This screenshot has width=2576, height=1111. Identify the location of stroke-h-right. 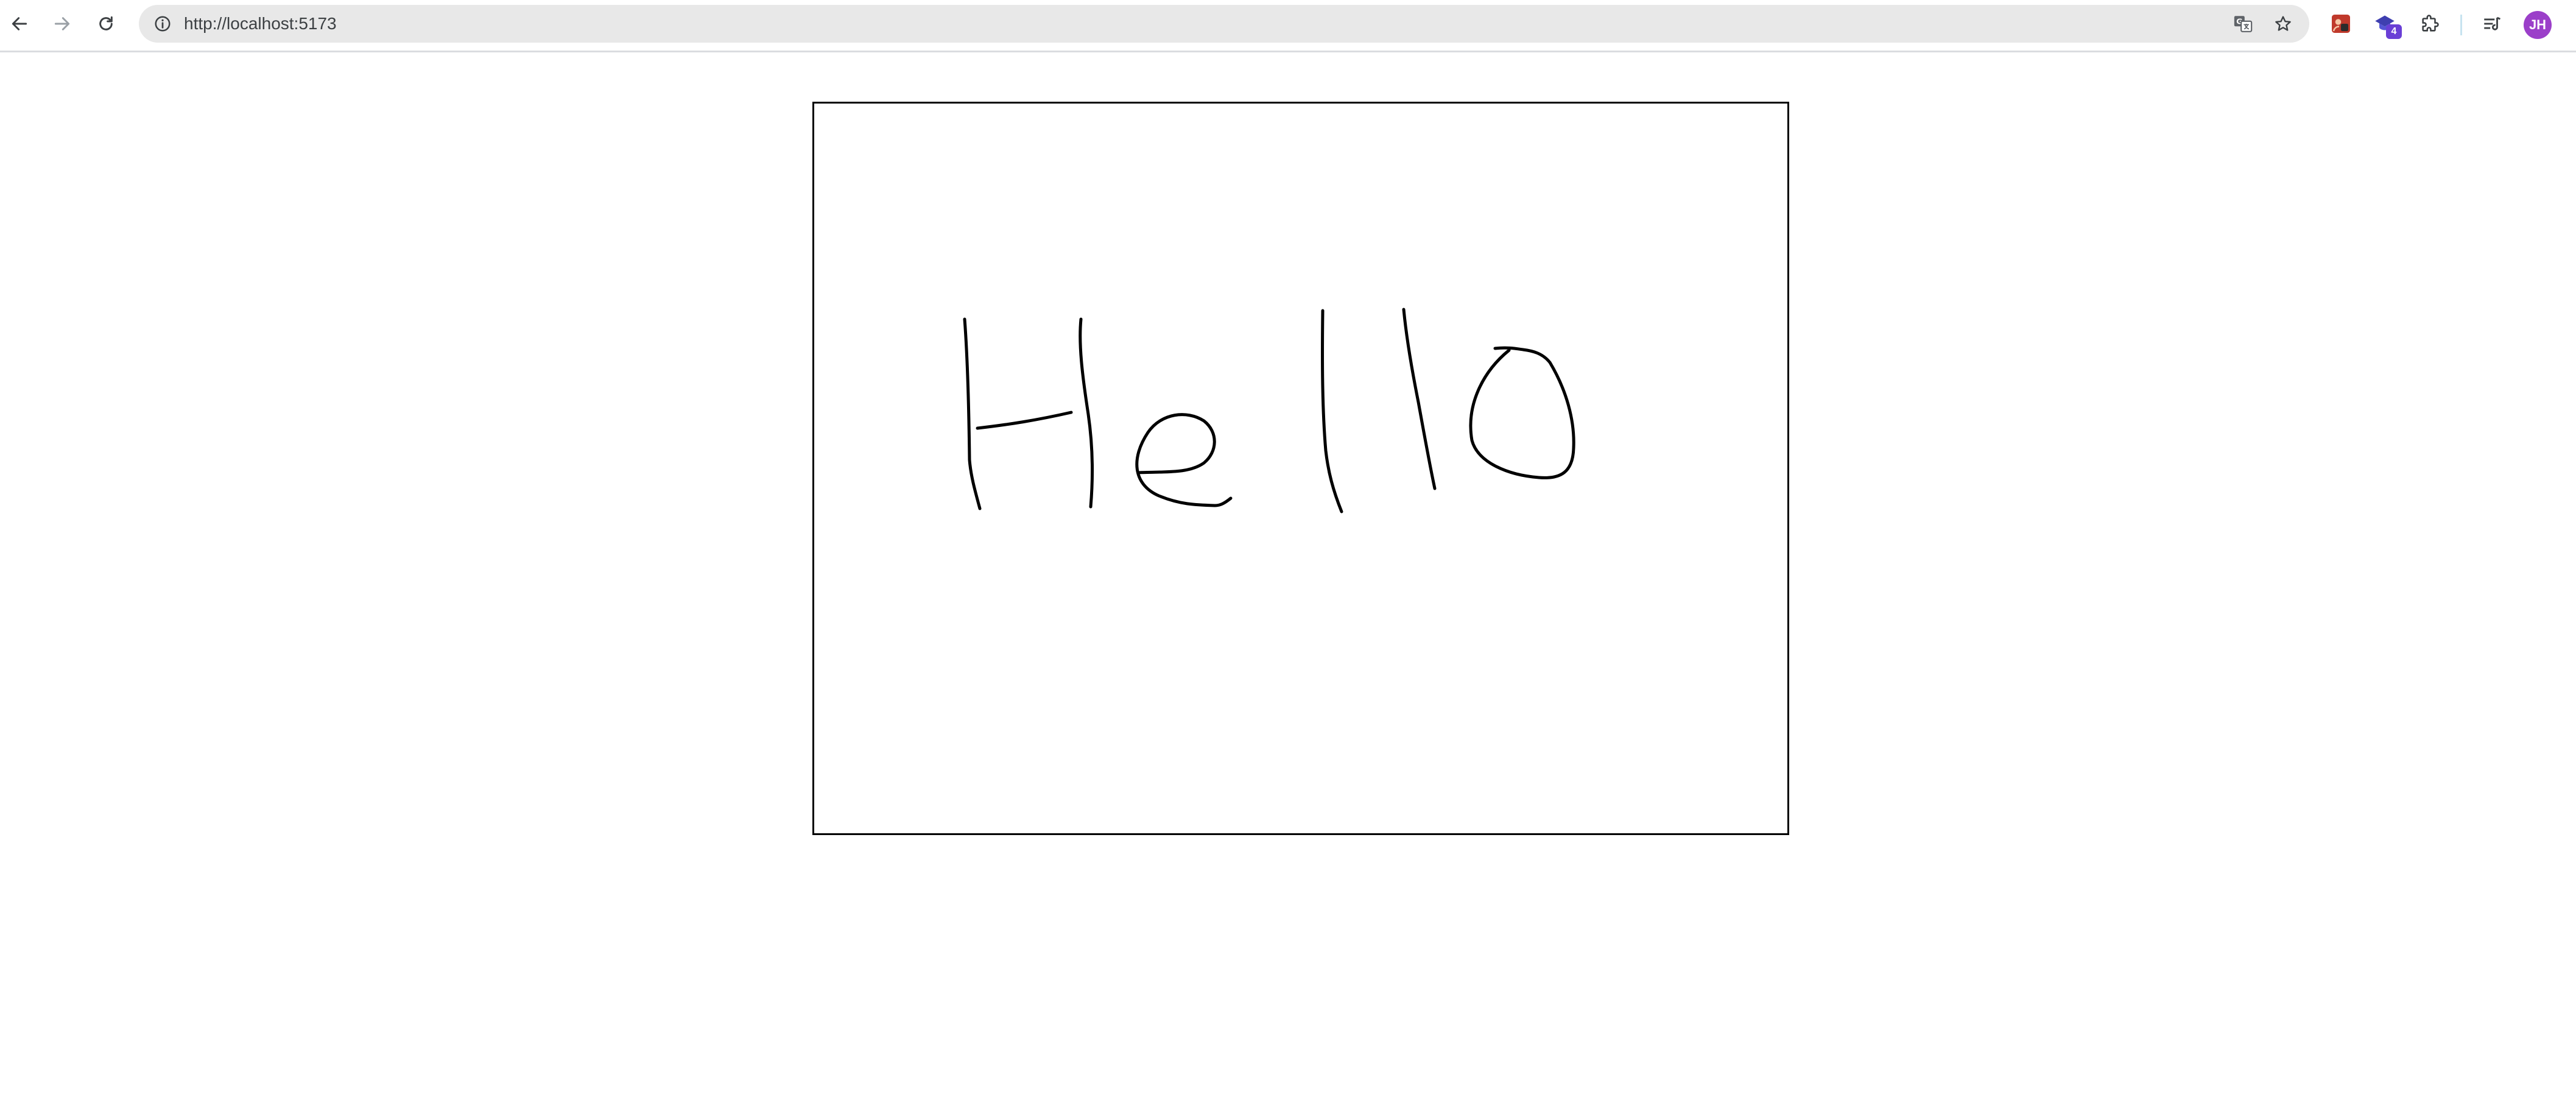
(1086, 413).